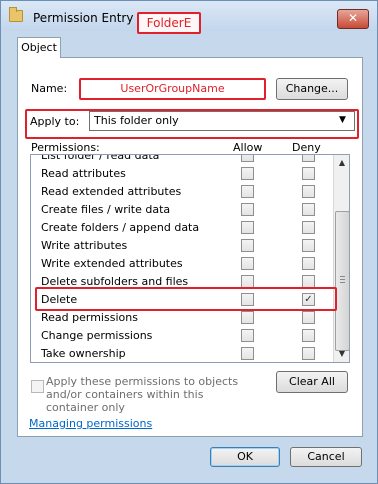 The width and height of the screenshot is (378, 484). I want to click on permission-row: List folder / read data, so click(181, 159).